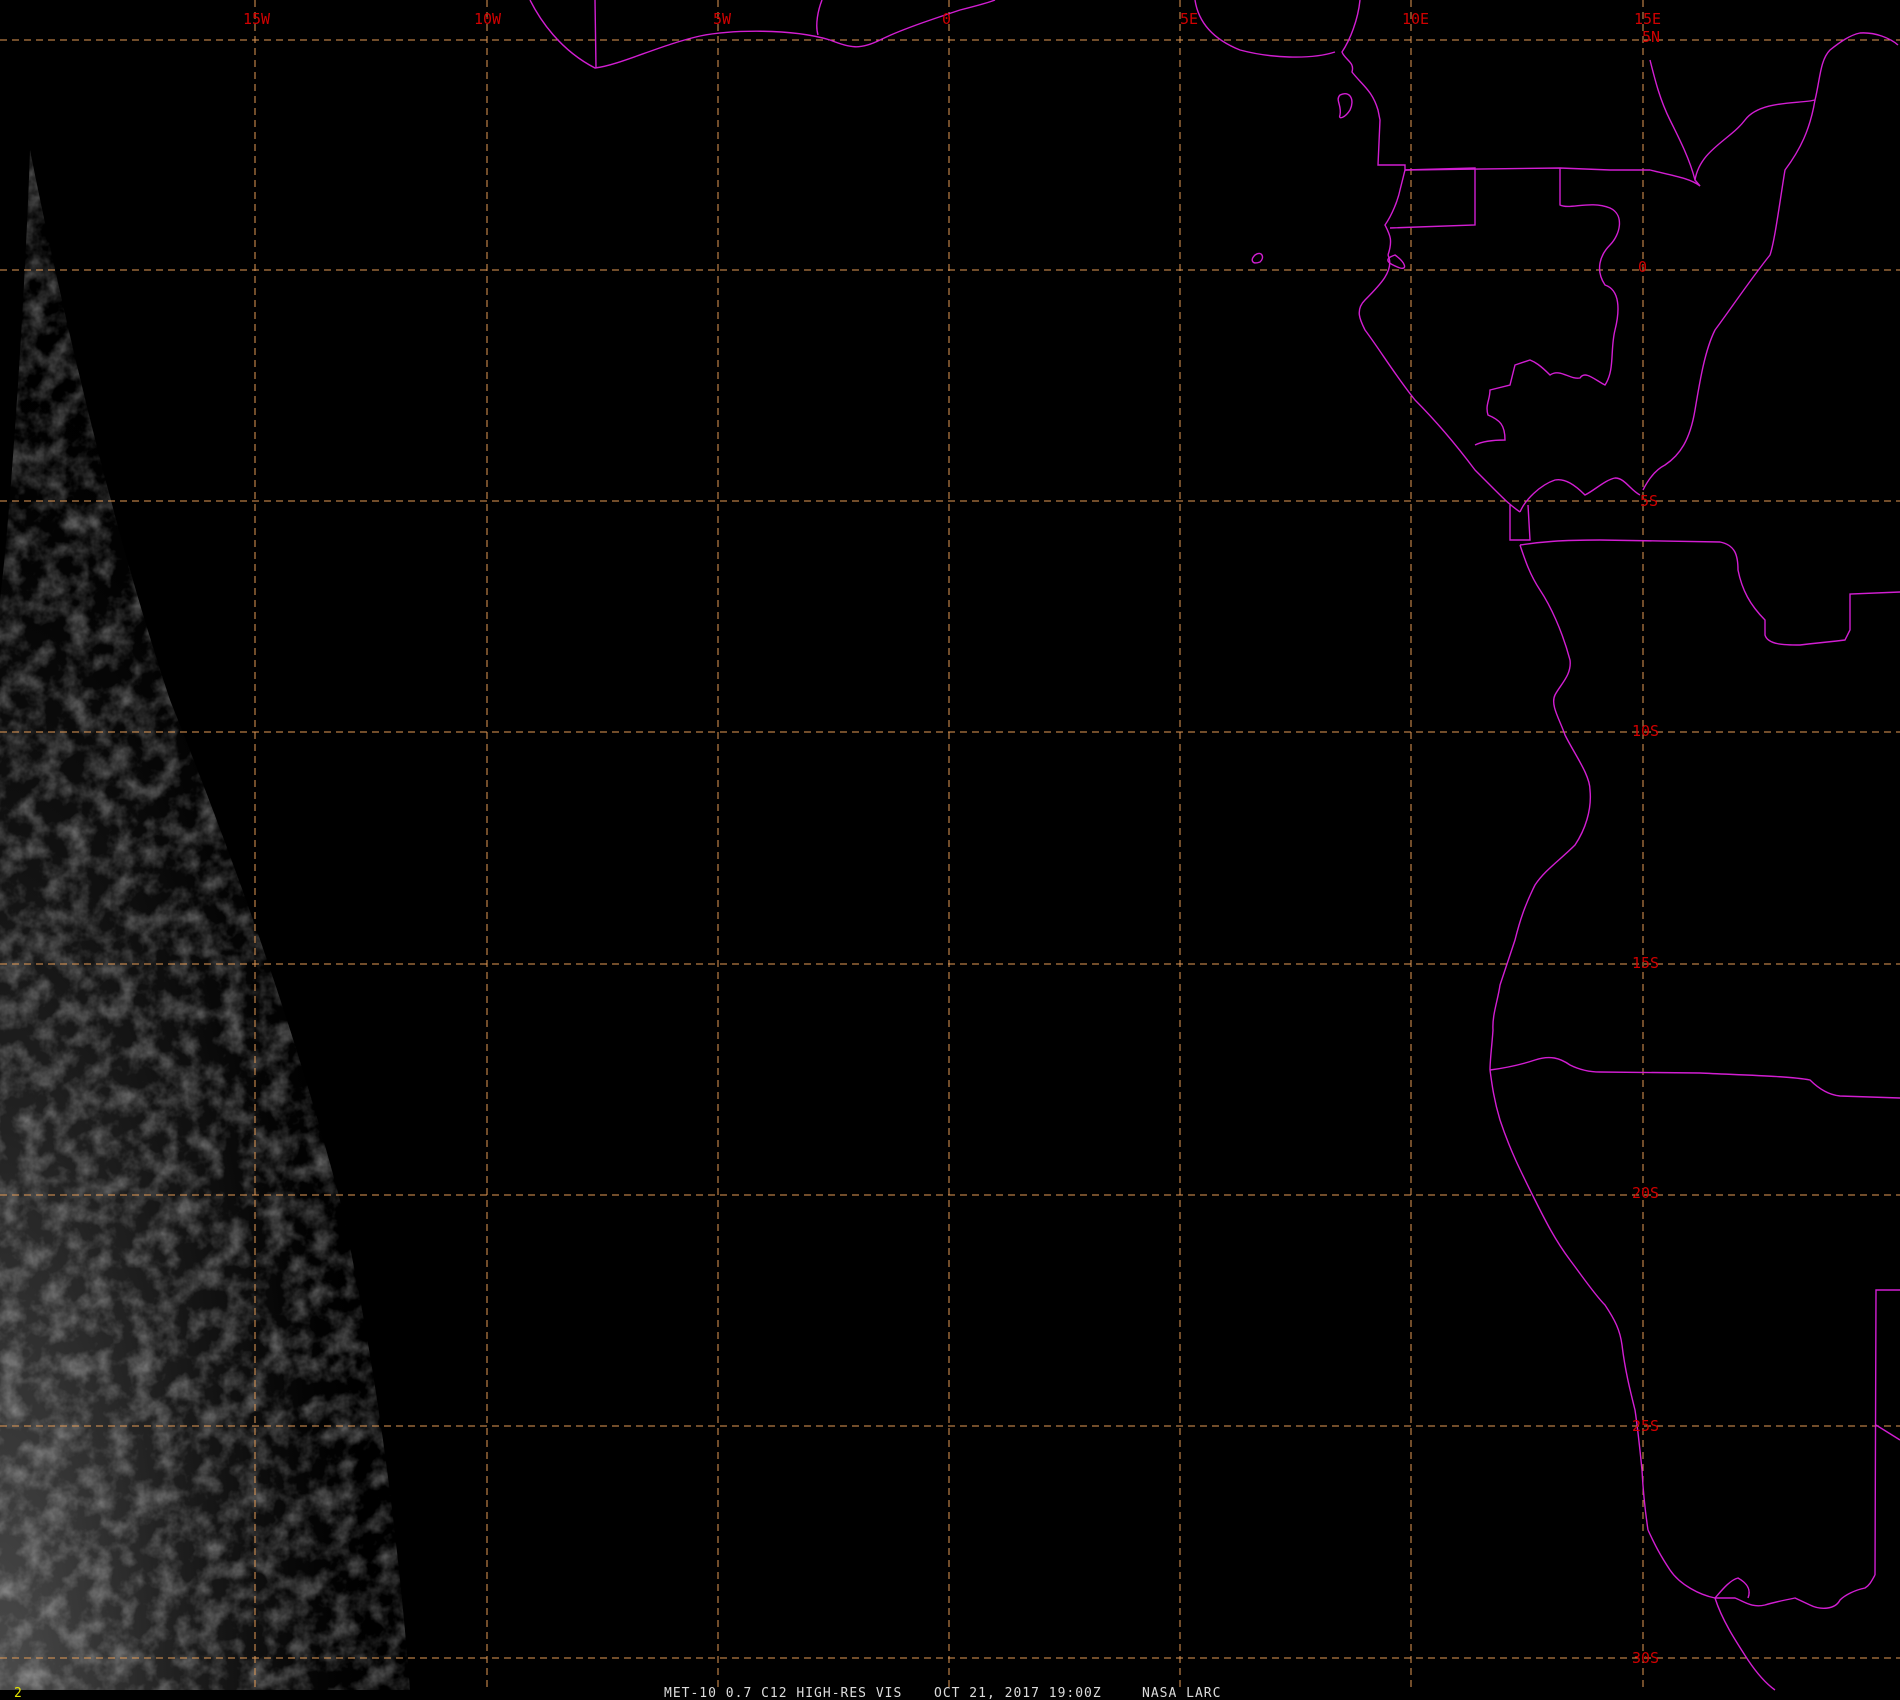 The width and height of the screenshot is (1900, 1700). What do you see at coordinates (1181, 1693) in the screenshot?
I see `source-label: NASA LARC` at bounding box center [1181, 1693].